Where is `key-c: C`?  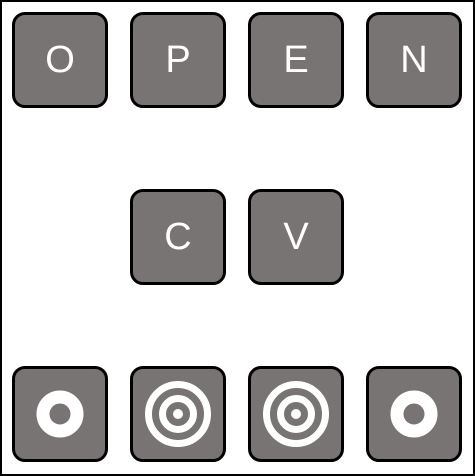 key-c: C is located at coordinates (178, 237).